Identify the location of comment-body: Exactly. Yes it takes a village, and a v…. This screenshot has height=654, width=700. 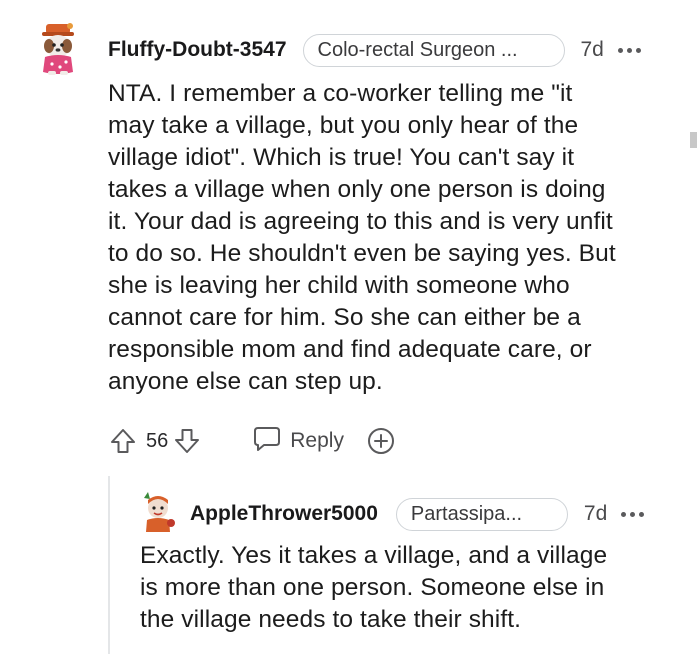
(410, 588).